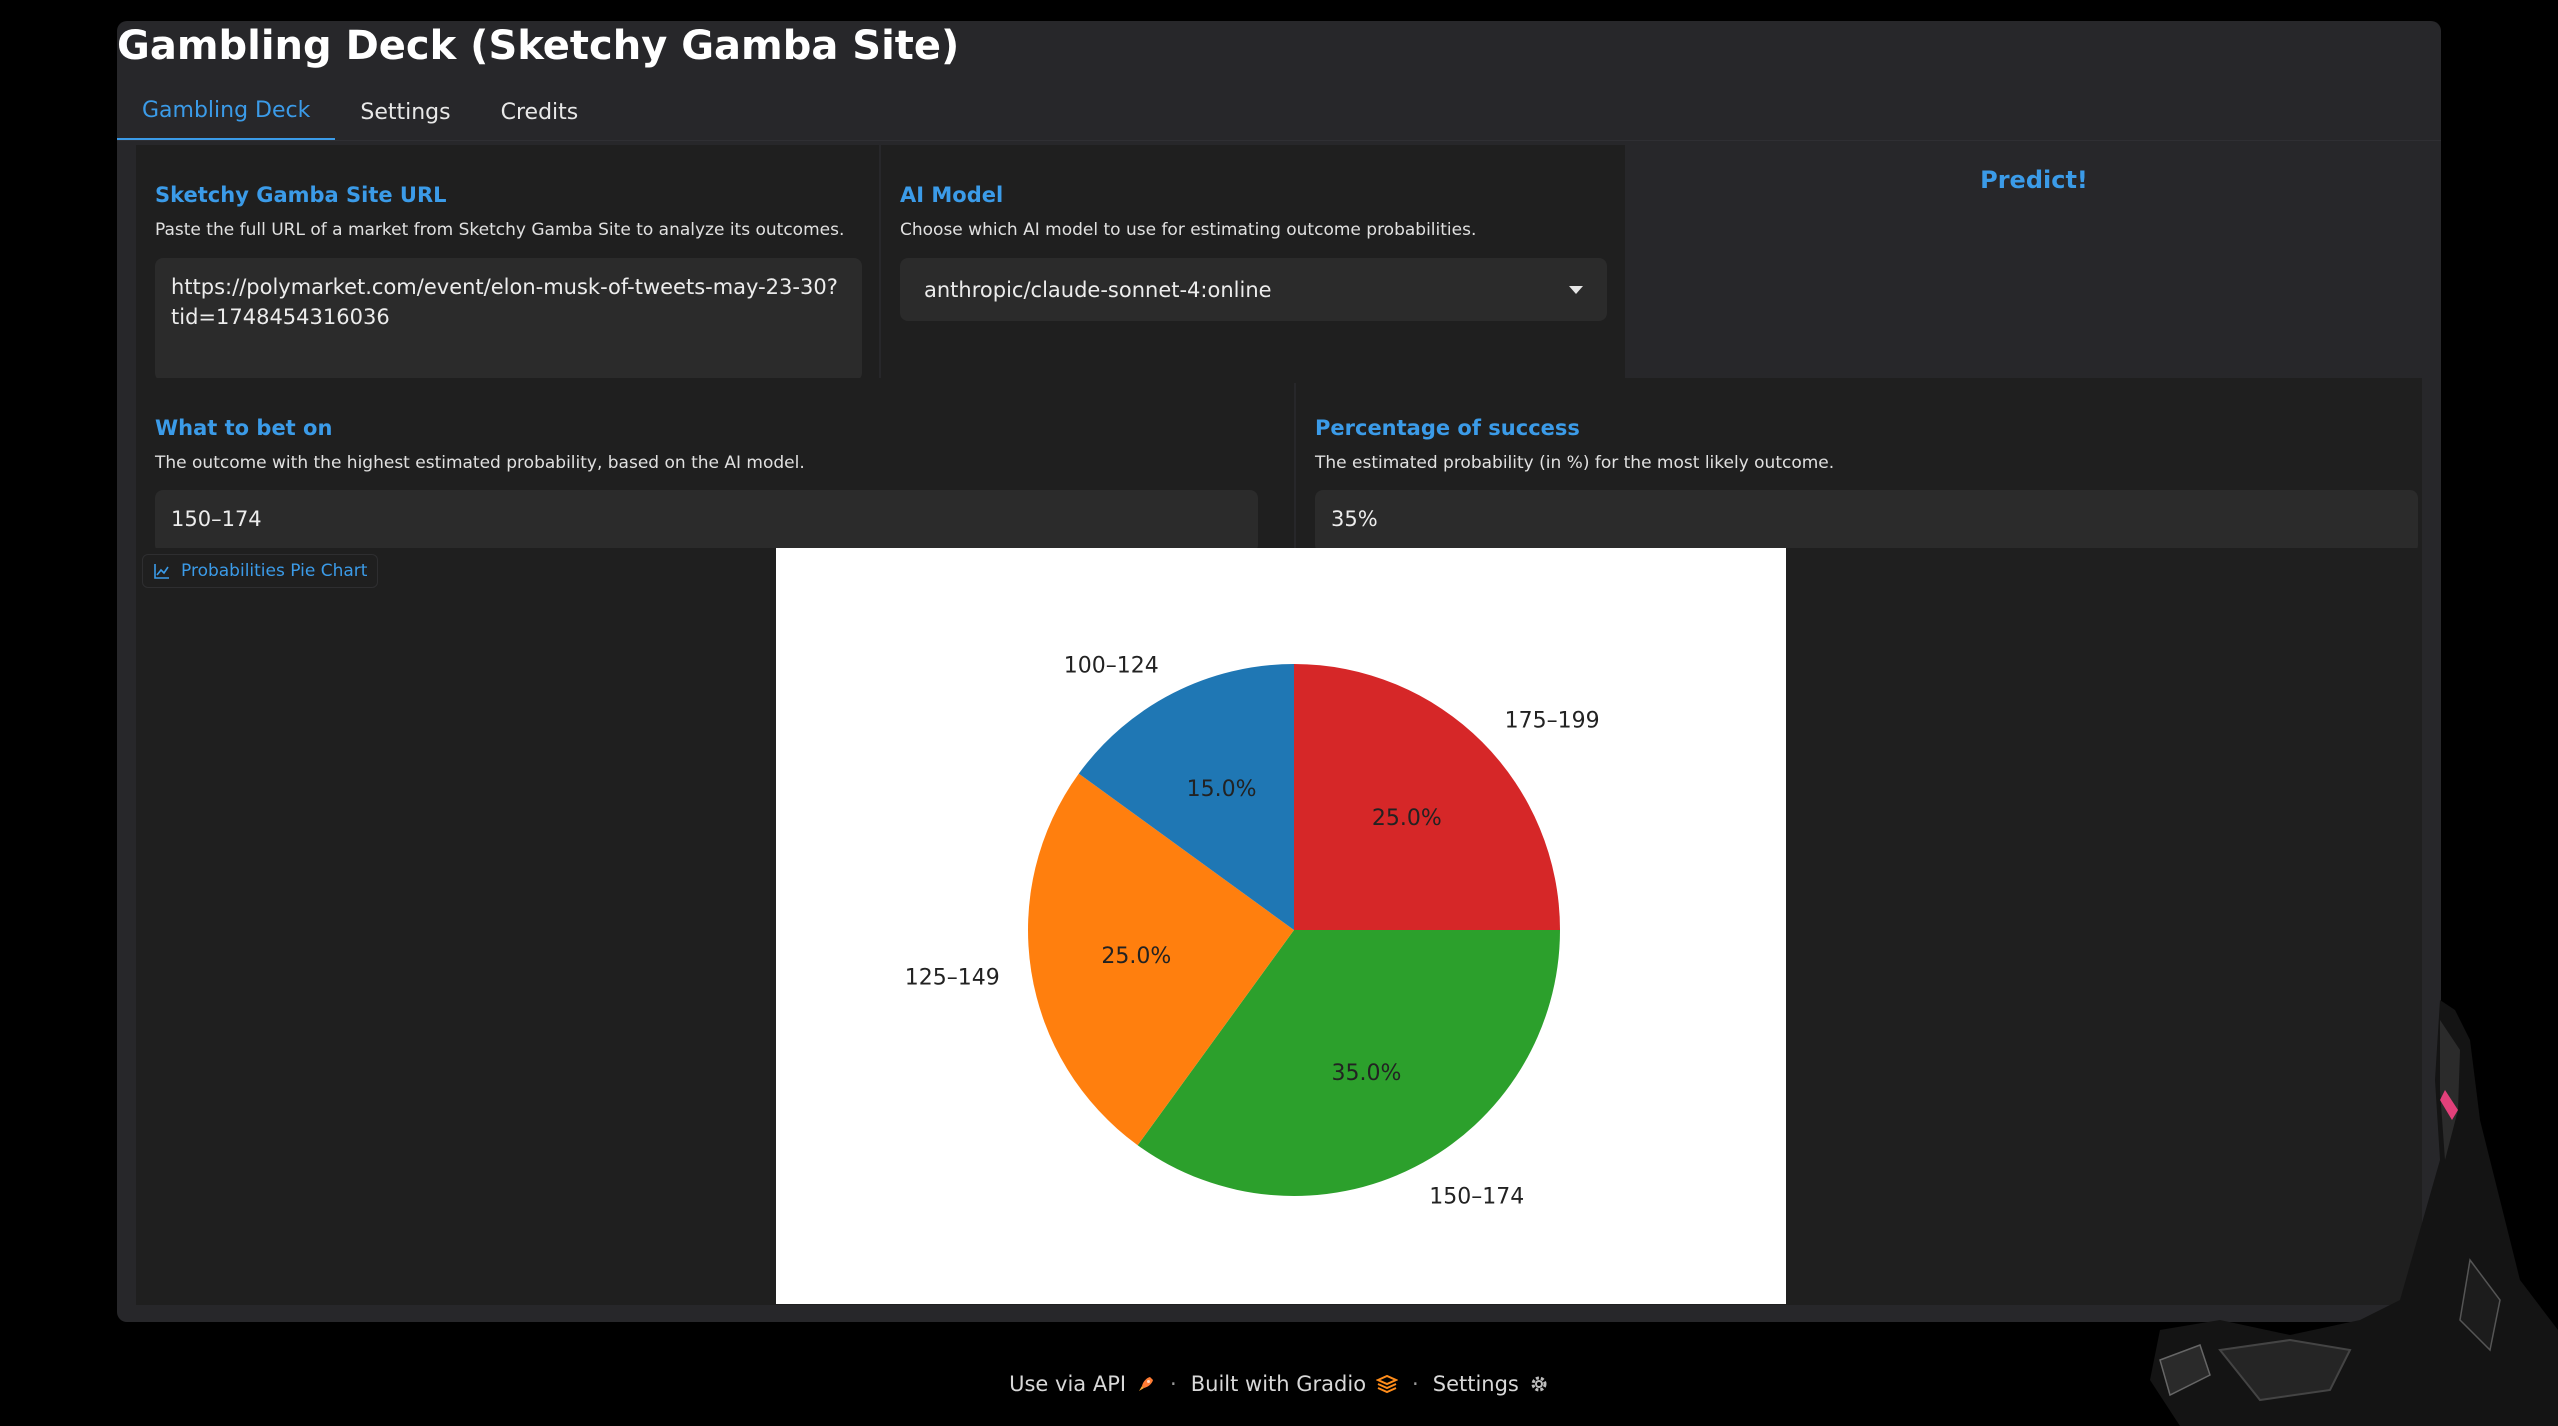 This screenshot has height=1426, width=2558. What do you see at coordinates (1866, 521) in the screenshot?
I see `success-output: 35%` at bounding box center [1866, 521].